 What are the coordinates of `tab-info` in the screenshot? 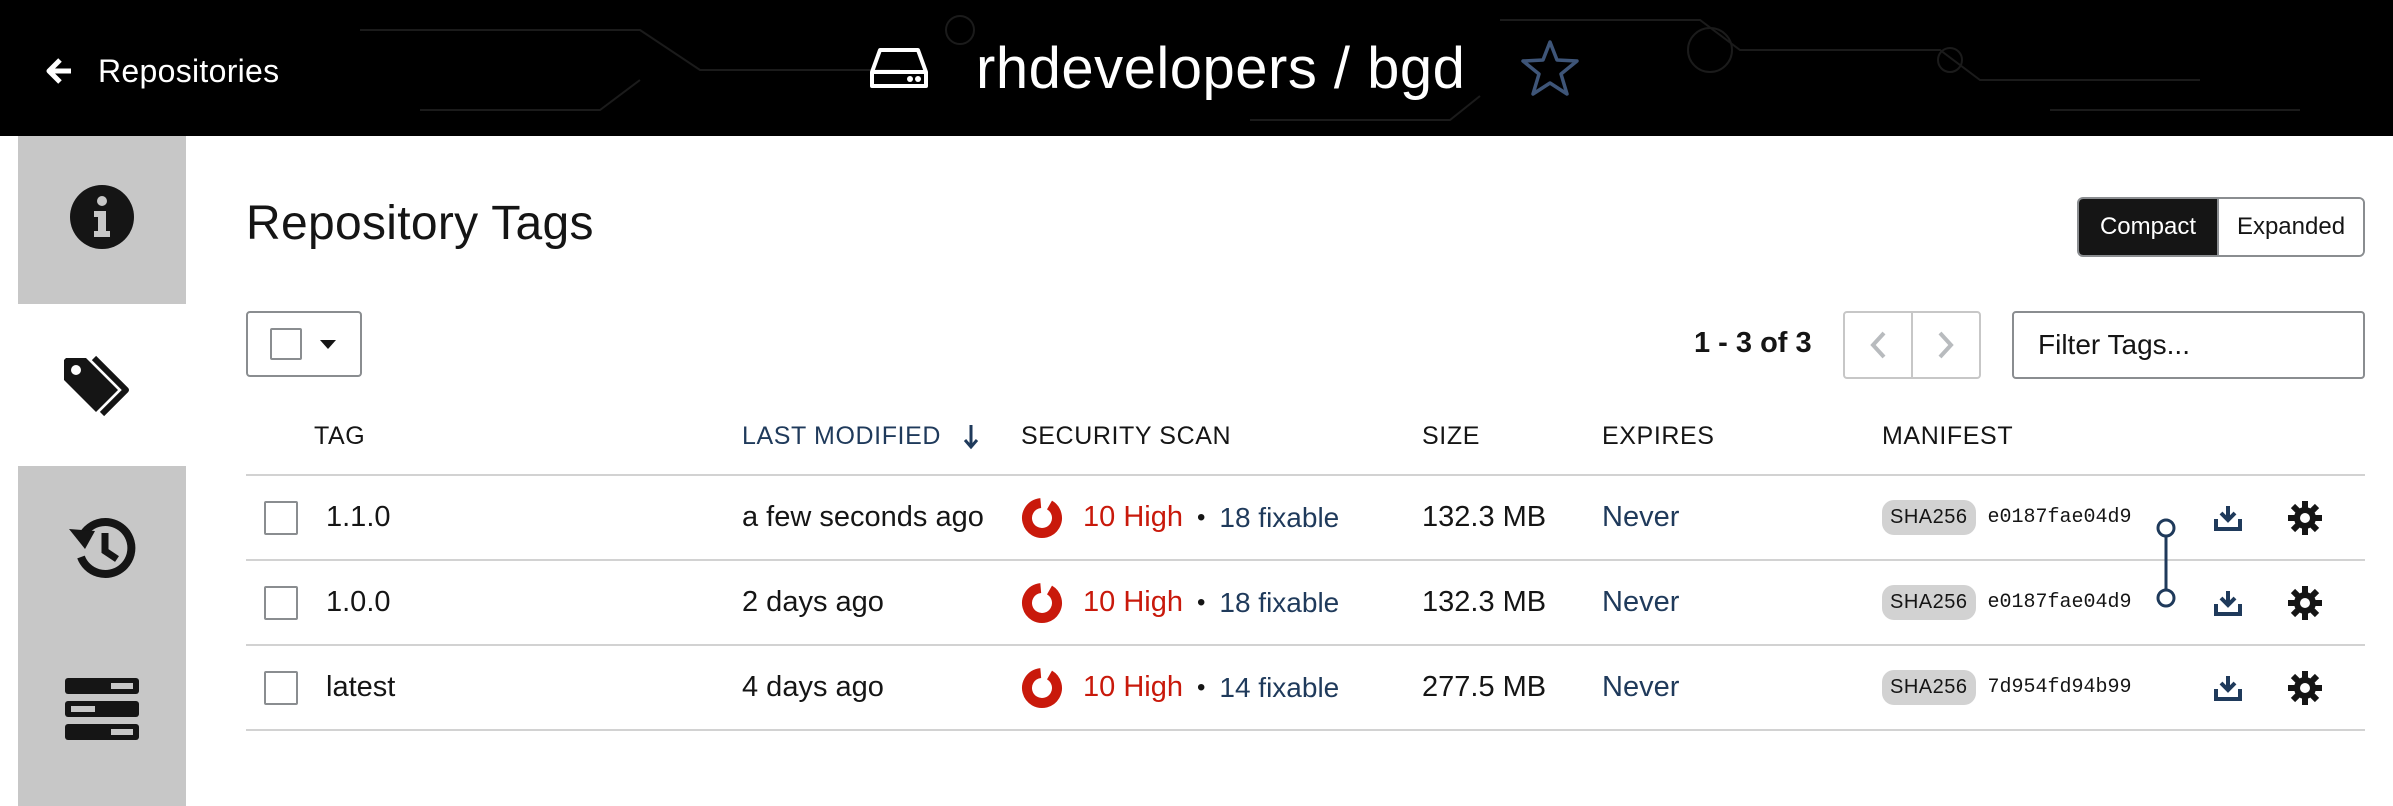 It's located at (102, 217).